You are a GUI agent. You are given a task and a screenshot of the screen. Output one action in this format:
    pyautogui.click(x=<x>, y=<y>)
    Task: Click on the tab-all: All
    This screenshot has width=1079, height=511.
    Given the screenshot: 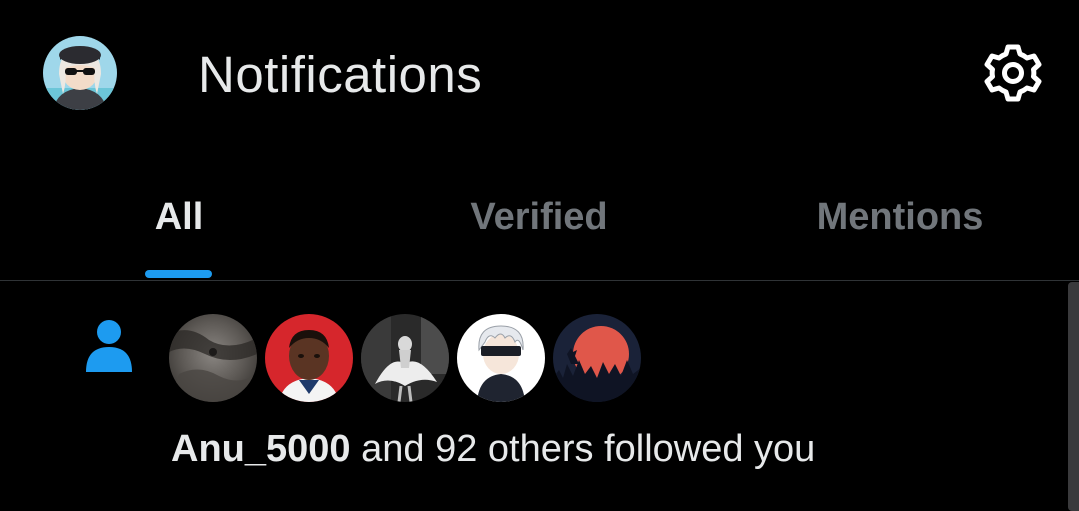 What is the action you would take?
    pyautogui.click(x=180, y=215)
    